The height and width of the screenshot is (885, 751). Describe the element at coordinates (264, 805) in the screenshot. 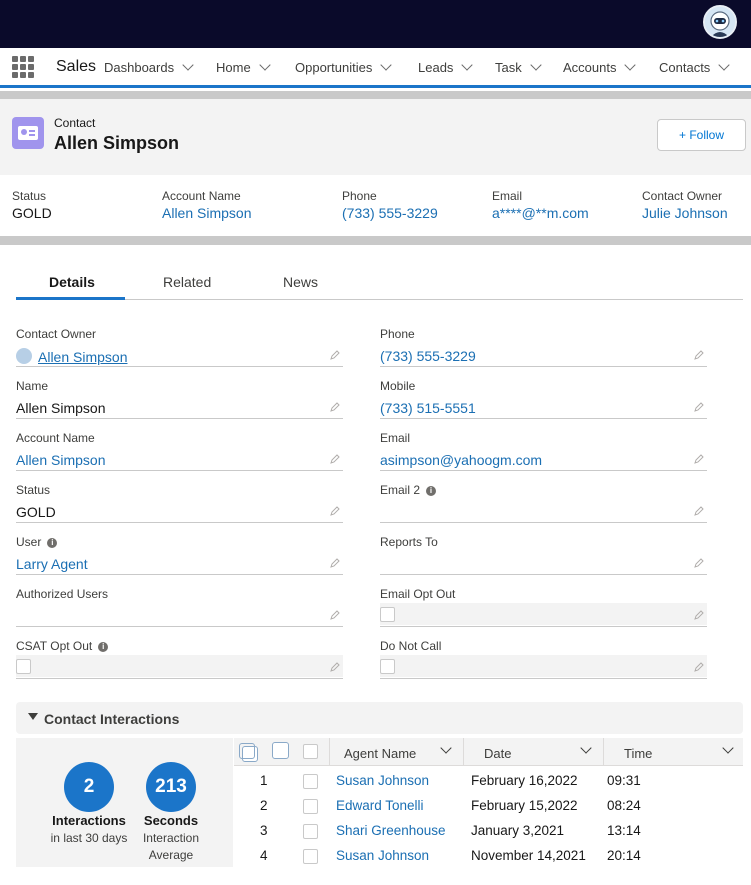

I see `row-number: 2` at that location.